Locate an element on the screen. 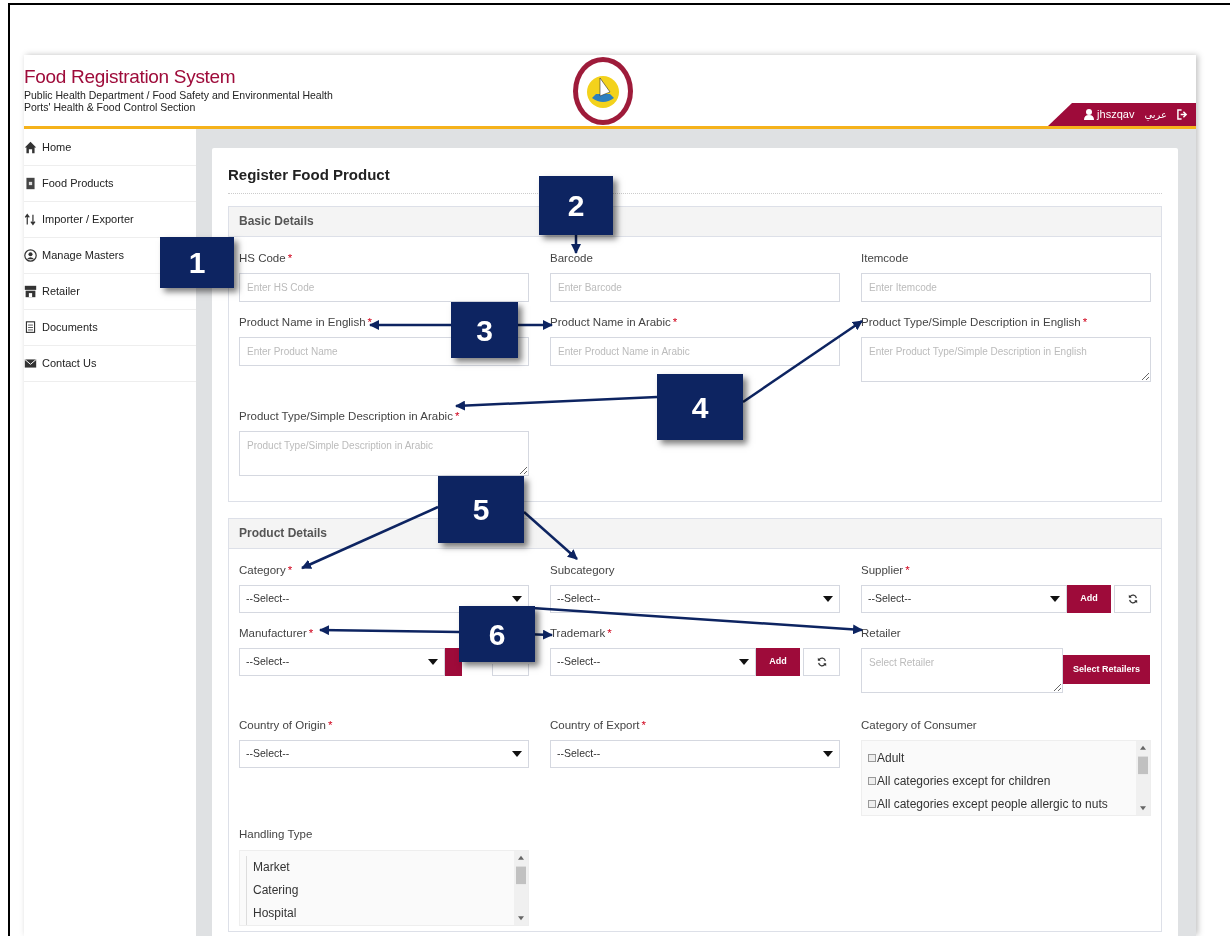  sidebar-item: Importer / Exporter is located at coordinates (79, 219).